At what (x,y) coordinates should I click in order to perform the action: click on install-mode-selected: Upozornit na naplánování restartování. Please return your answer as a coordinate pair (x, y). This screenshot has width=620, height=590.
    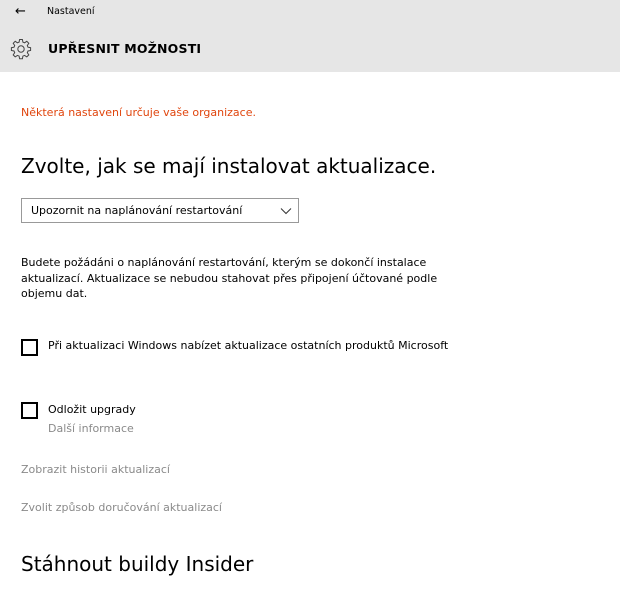
    Looking at the image, I should click on (137, 210).